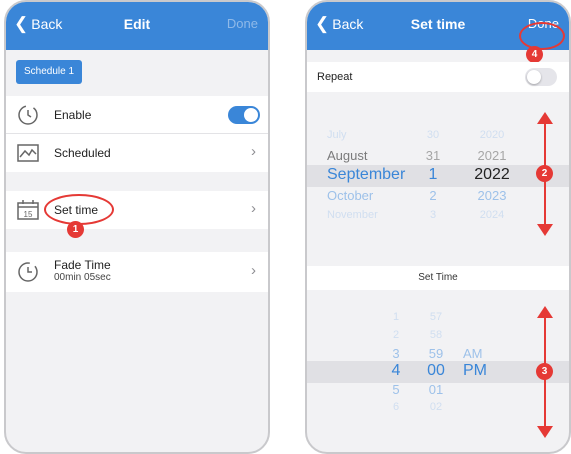 This screenshot has height=454, width=571. Describe the element at coordinates (137, 115) in the screenshot. I see `enable-row: Enable` at that location.